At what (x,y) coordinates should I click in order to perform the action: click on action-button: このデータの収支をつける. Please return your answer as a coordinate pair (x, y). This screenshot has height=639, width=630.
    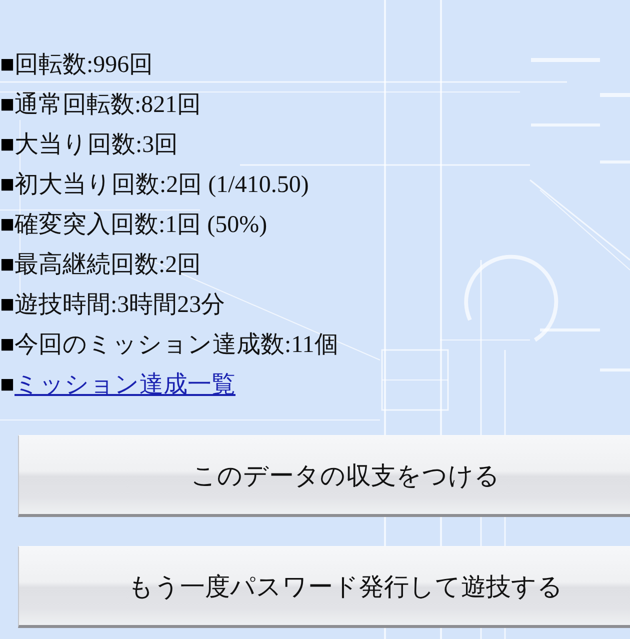
    Looking at the image, I should click on (324, 476).